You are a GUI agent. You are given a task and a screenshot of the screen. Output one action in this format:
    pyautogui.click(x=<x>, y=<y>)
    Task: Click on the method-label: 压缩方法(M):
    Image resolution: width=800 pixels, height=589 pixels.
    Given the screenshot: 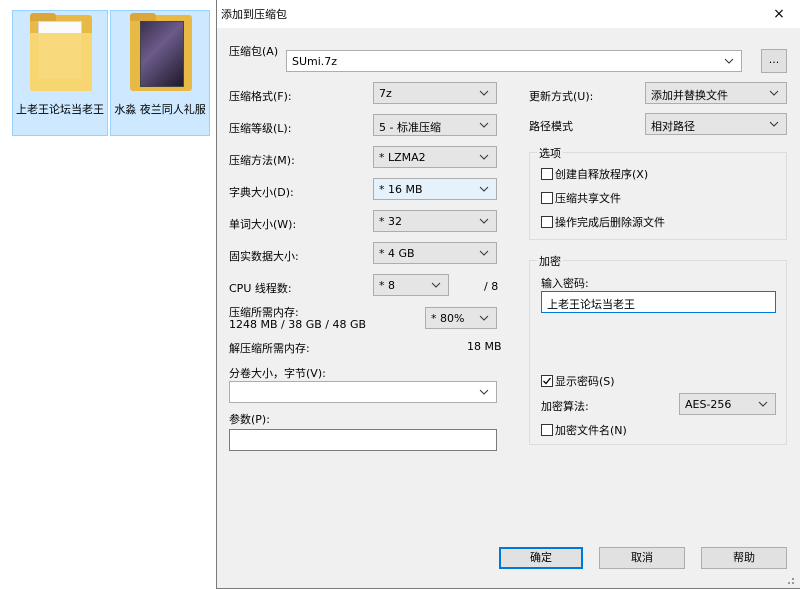 What is the action you would take?
    pyautogui.click(x=262, y=160)
    